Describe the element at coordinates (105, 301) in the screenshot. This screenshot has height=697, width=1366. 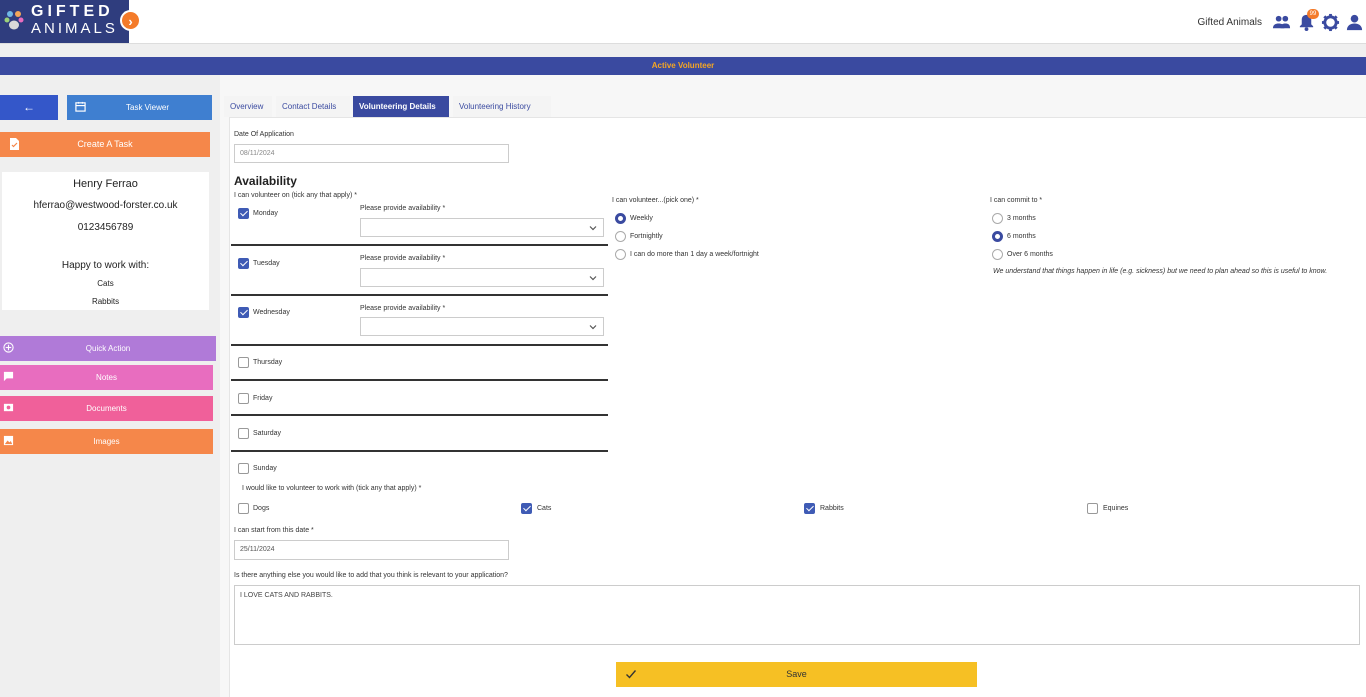
I see `preferred-animal-item: Rabbits` at that location.